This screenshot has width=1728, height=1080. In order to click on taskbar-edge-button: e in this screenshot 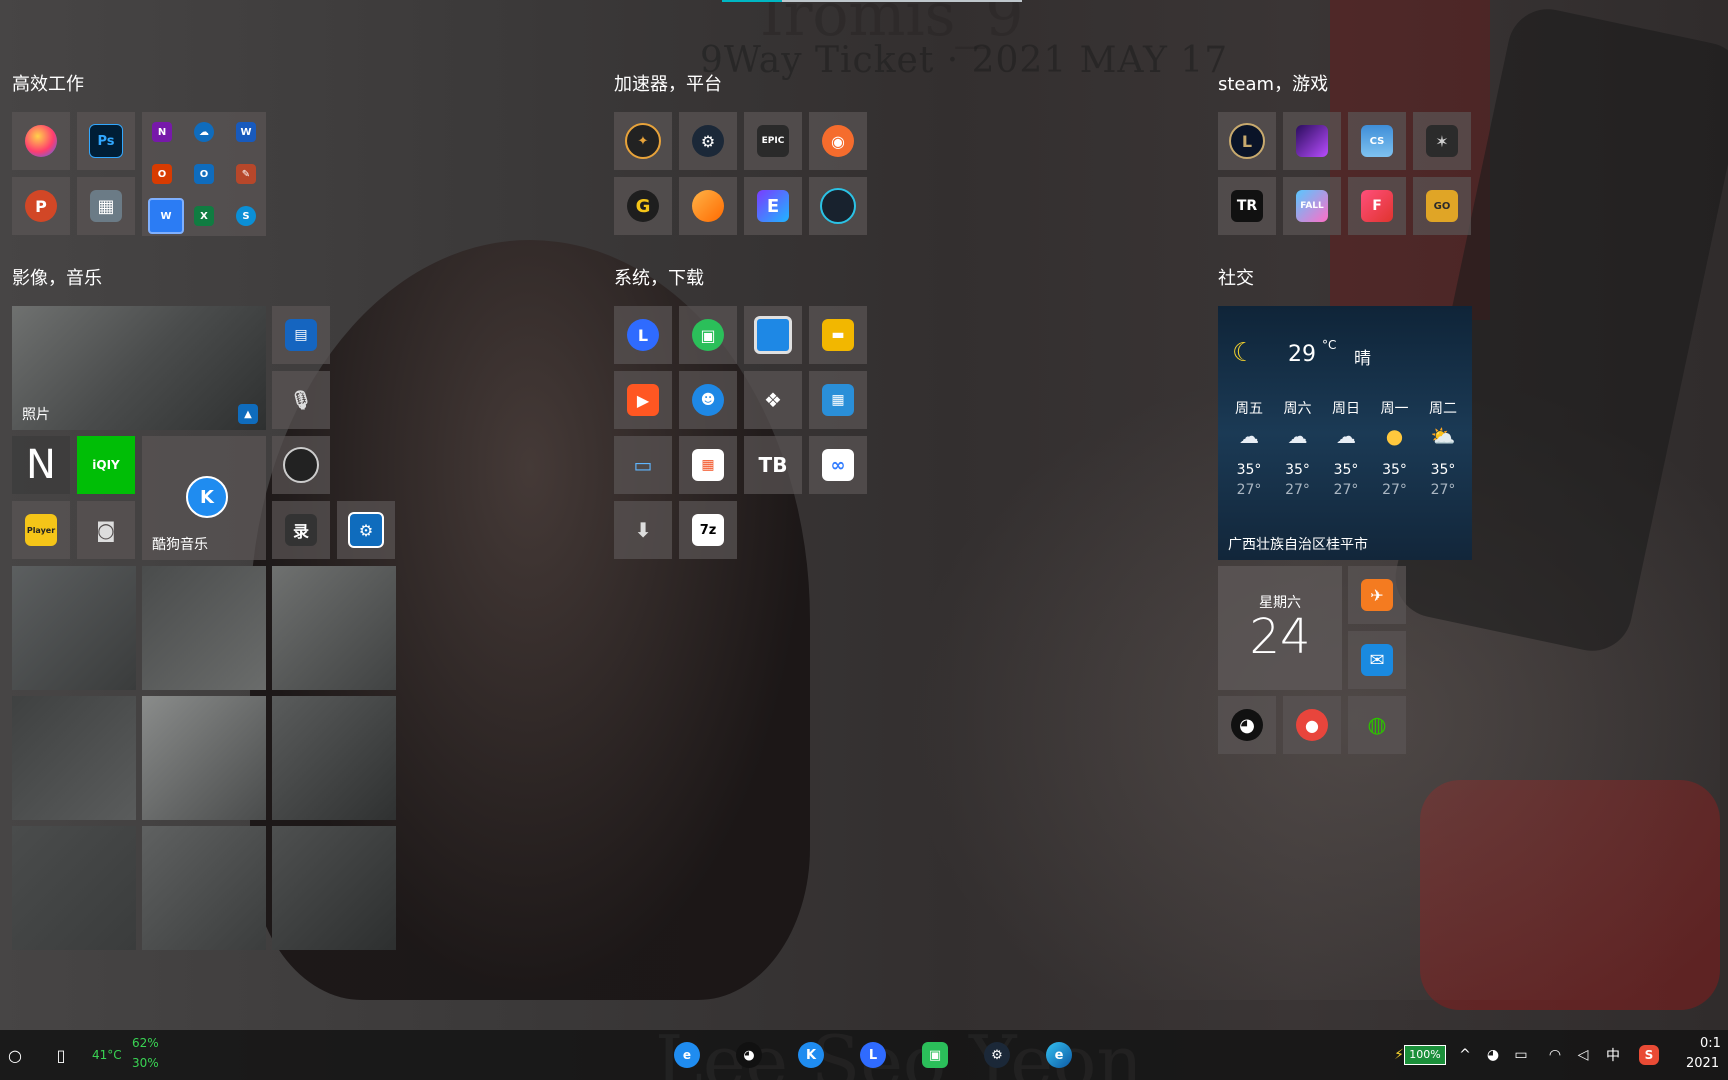, I will do `click(1059, 1055)`.